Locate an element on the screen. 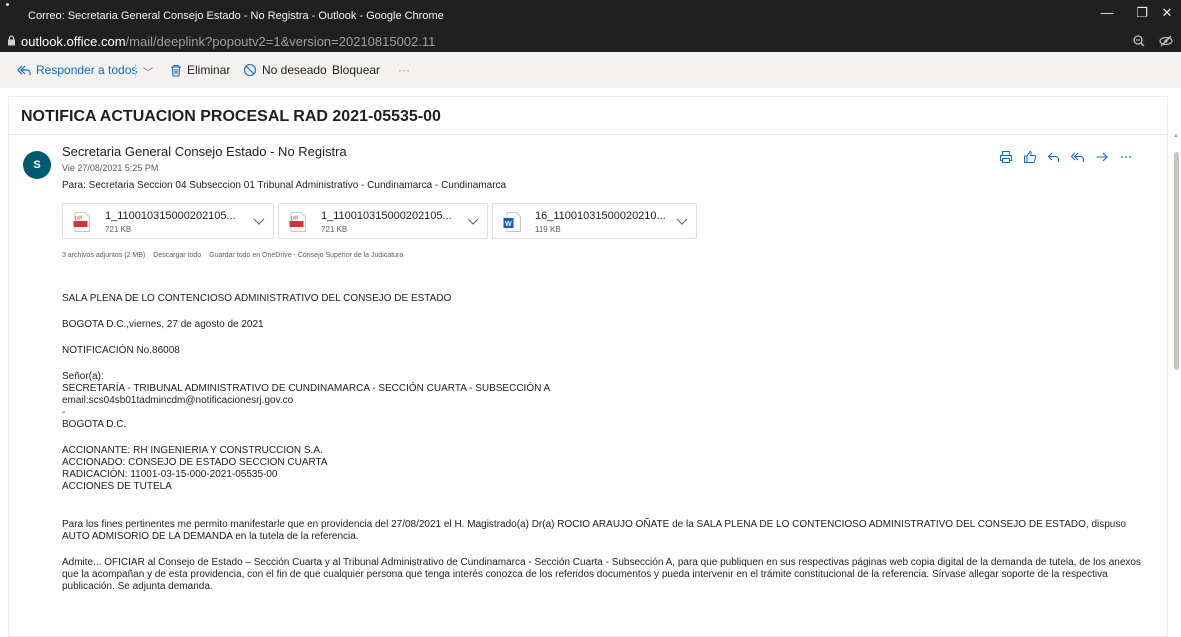 The image size is (1181, 637). subject-divider is located at coordinates (588, 134).